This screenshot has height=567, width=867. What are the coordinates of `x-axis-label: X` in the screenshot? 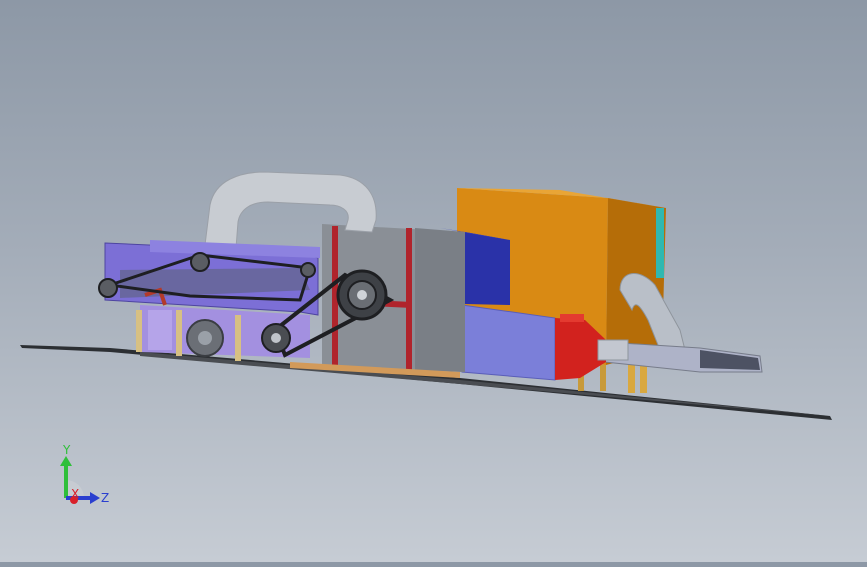 It's located at (75, 494).